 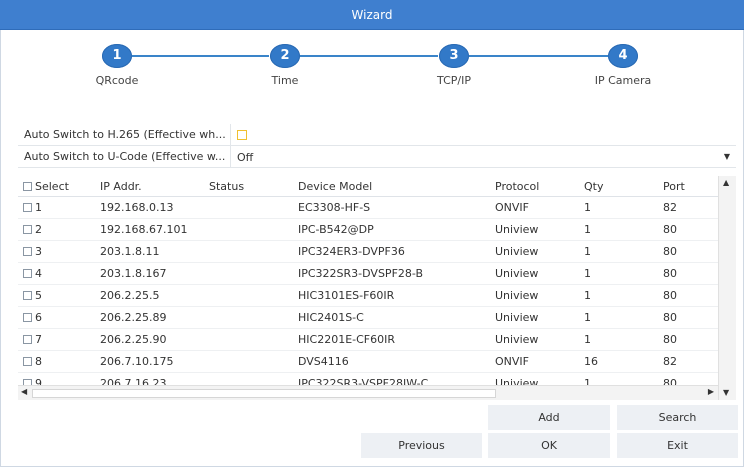 I want to click on header-select: Select, so click(x=52, y=186).